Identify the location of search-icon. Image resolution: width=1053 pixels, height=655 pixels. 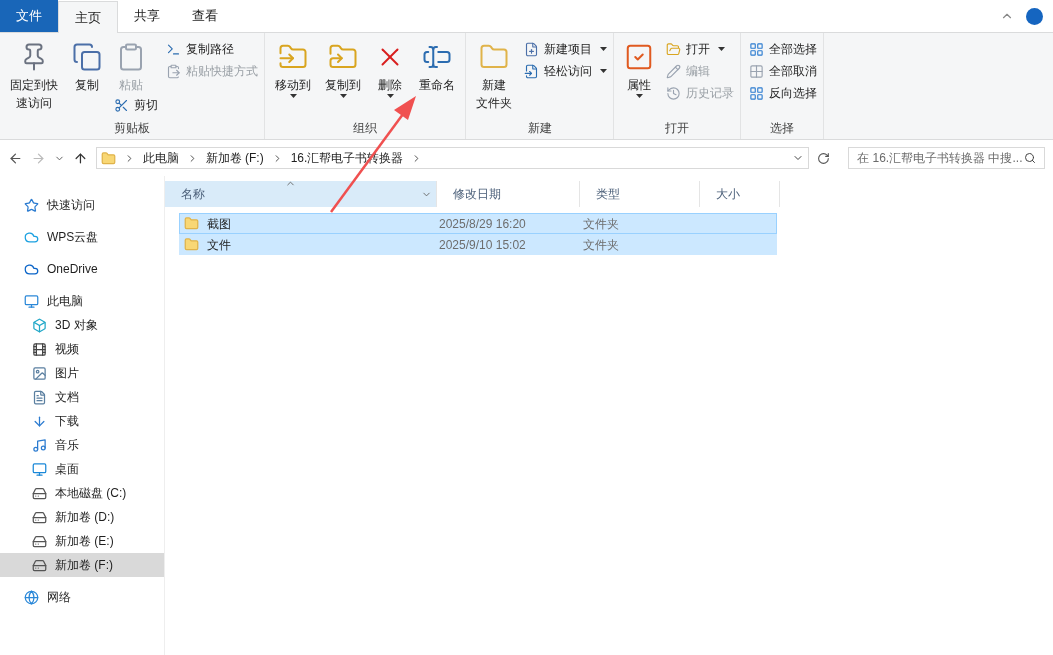
(1030, 158).